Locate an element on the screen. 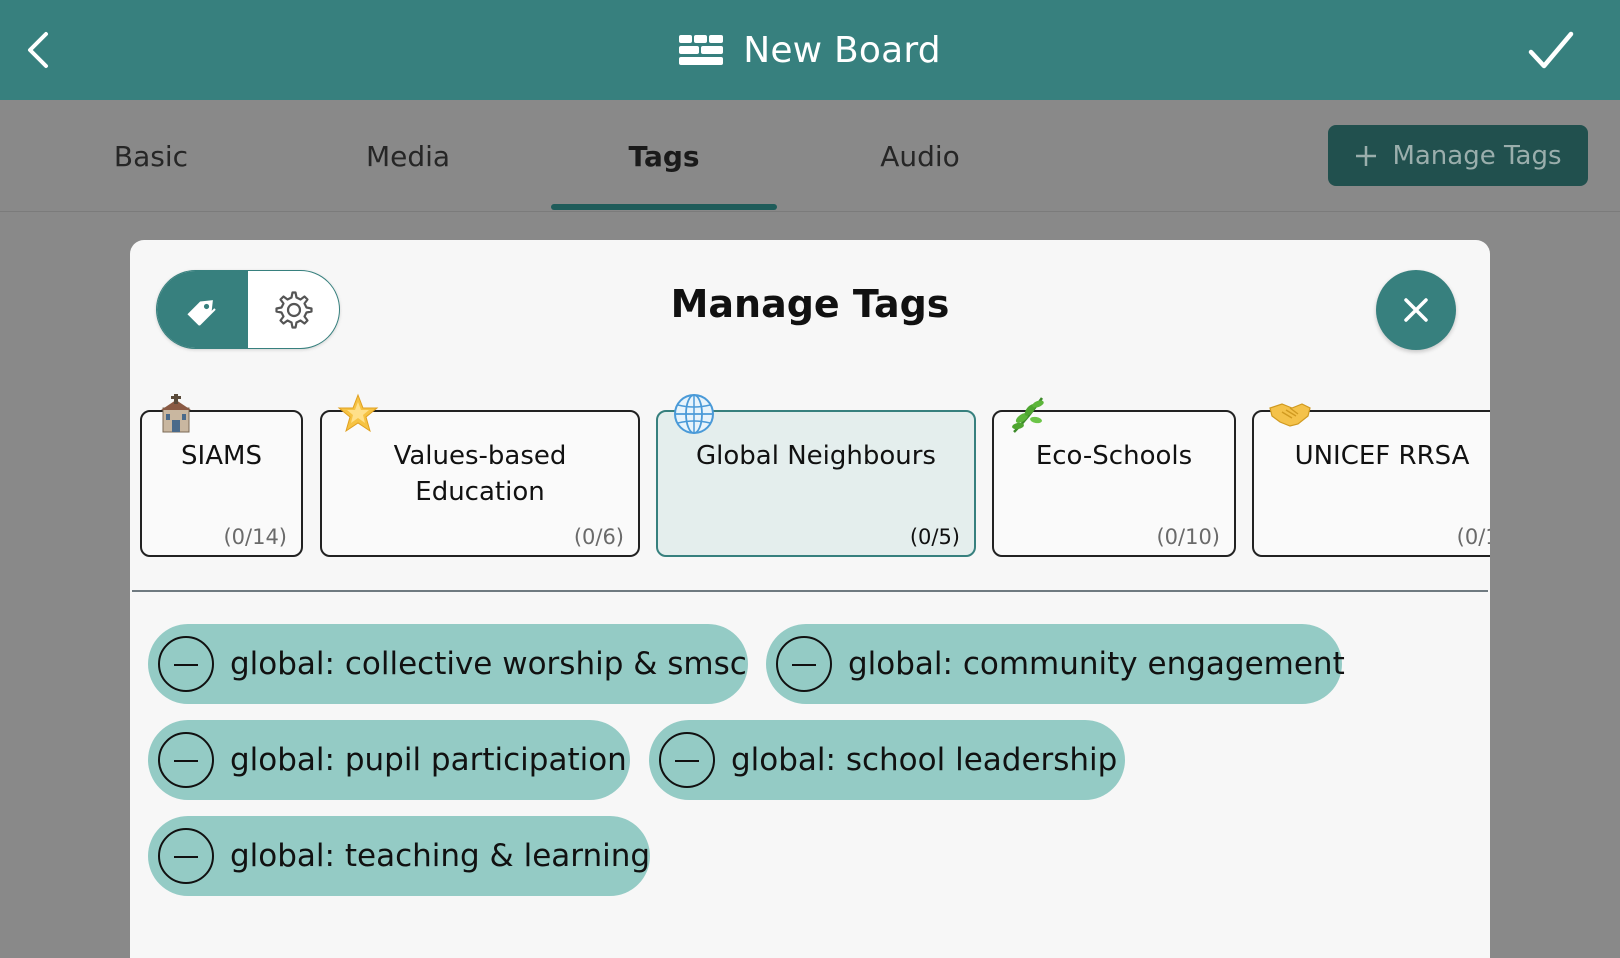  category-count: (0/6) is located at coordinates (598, 537).